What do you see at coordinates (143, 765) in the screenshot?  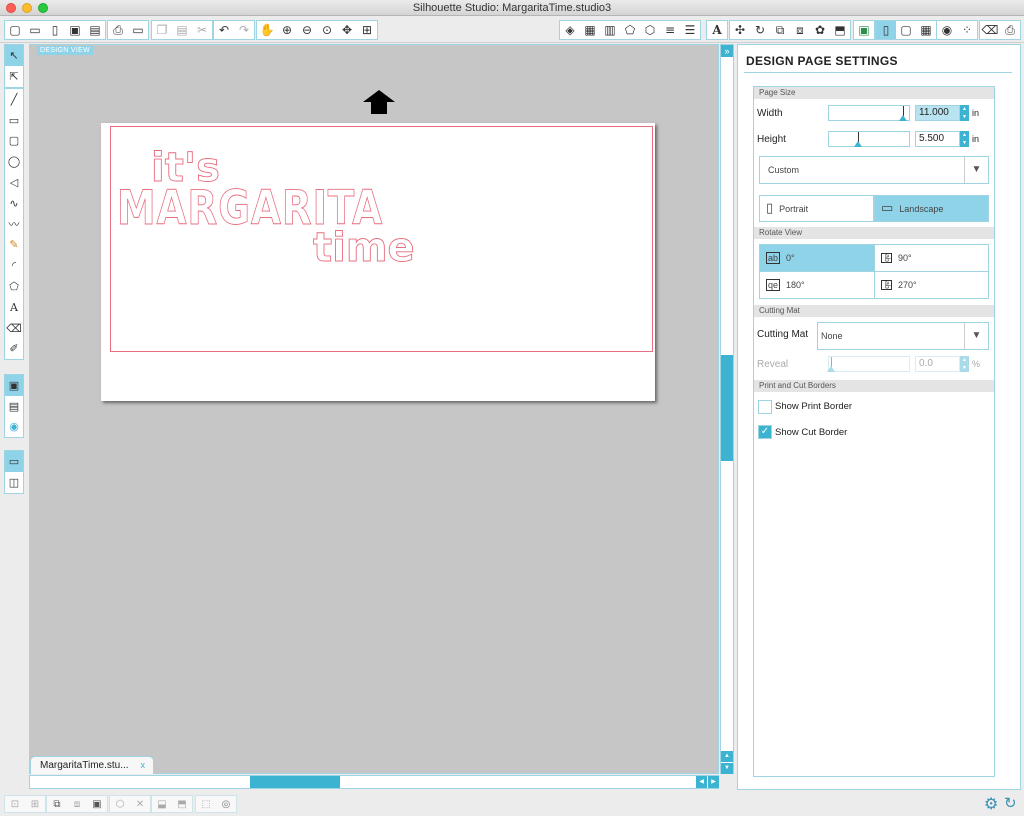 I see `close-tab-icon: x` at bounding box center [143, 765].